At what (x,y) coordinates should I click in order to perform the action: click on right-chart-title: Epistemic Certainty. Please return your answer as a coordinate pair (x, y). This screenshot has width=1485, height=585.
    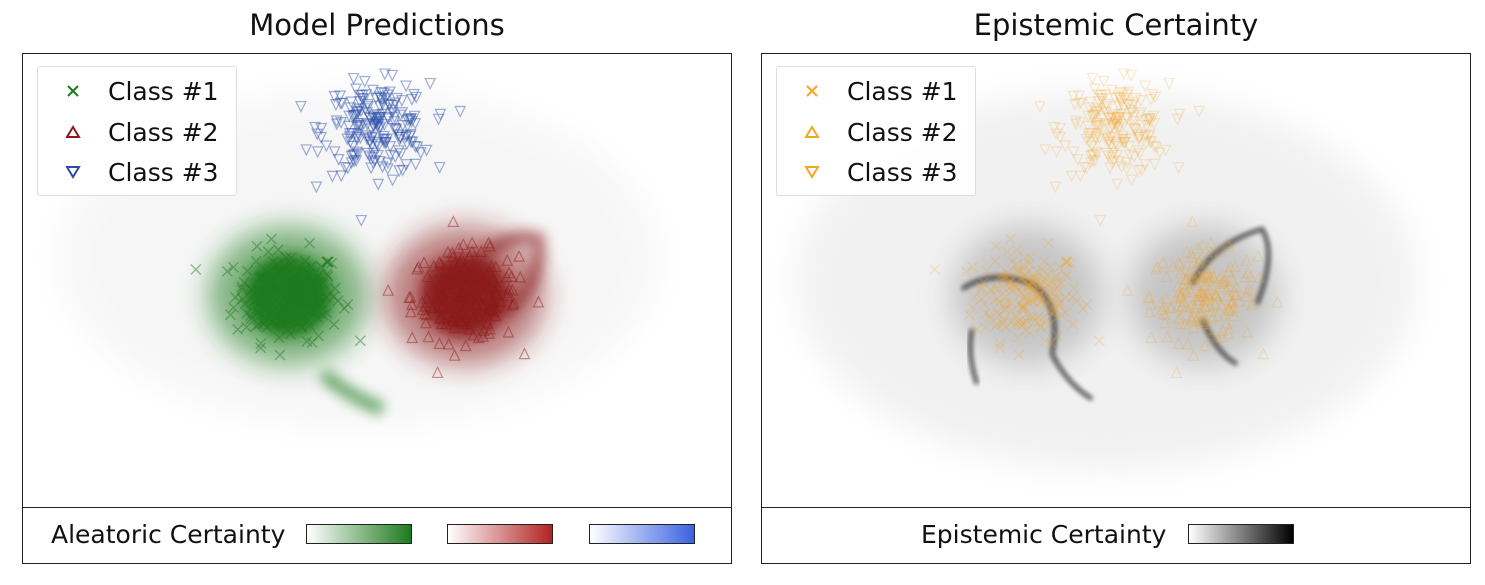
    Looking at the image, I should click on (1116, 25).